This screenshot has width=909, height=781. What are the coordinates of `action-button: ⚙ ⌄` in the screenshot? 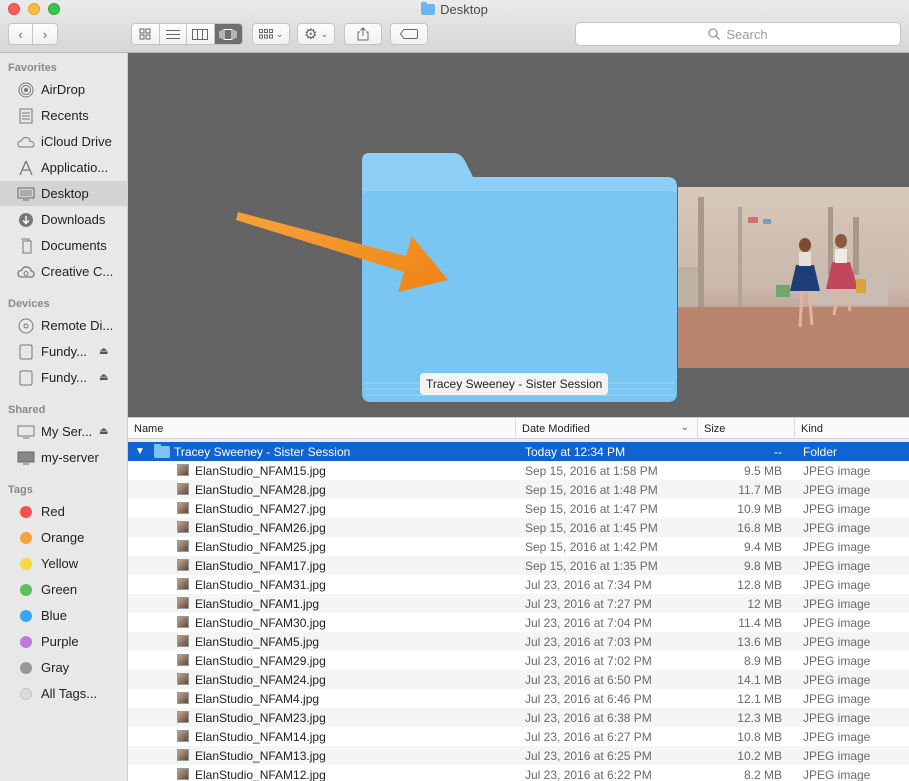 It's located at (316, 34).